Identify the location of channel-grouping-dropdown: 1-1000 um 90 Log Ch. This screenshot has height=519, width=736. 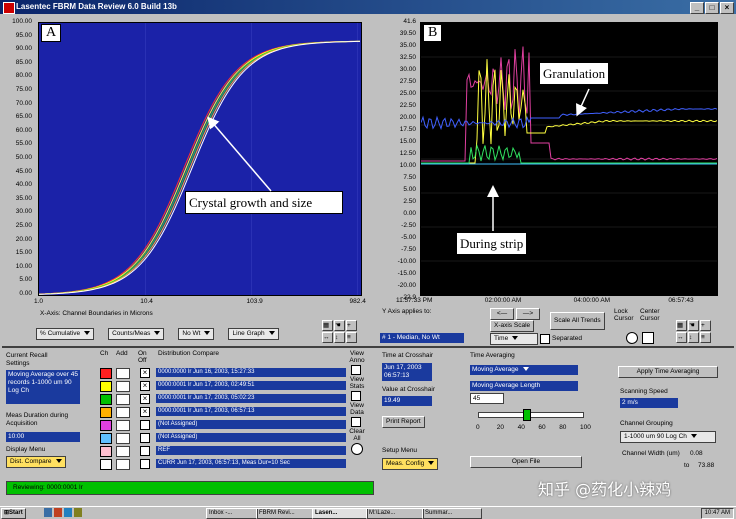
(668, 437).